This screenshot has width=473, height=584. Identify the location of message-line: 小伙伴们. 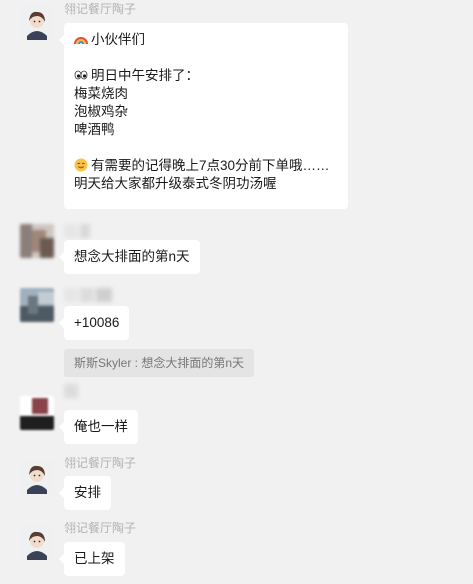
(206, 40).